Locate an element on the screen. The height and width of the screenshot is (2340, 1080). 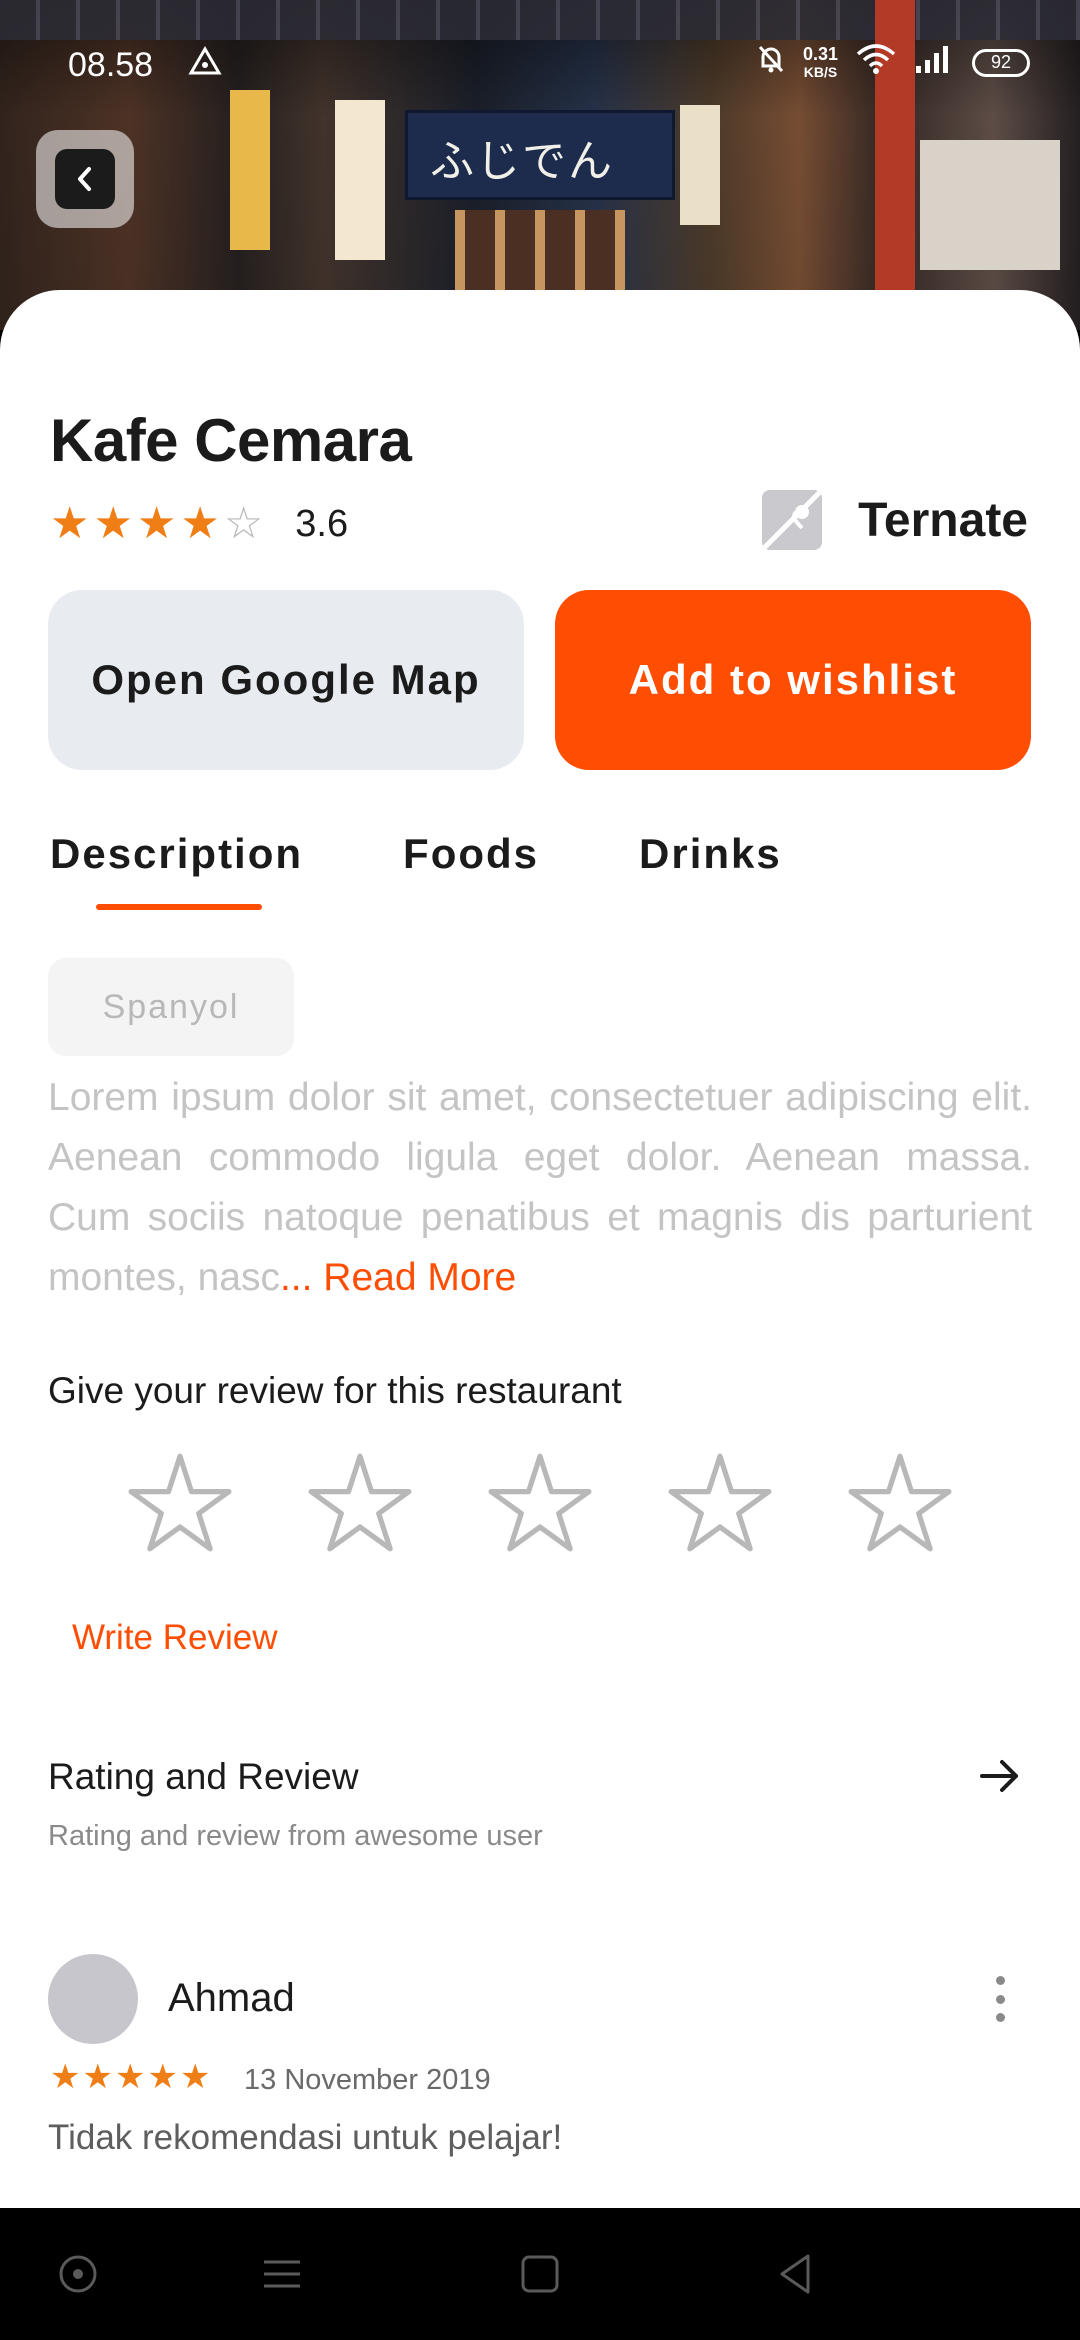
back-button-inner is located at coordinates (85, 179).